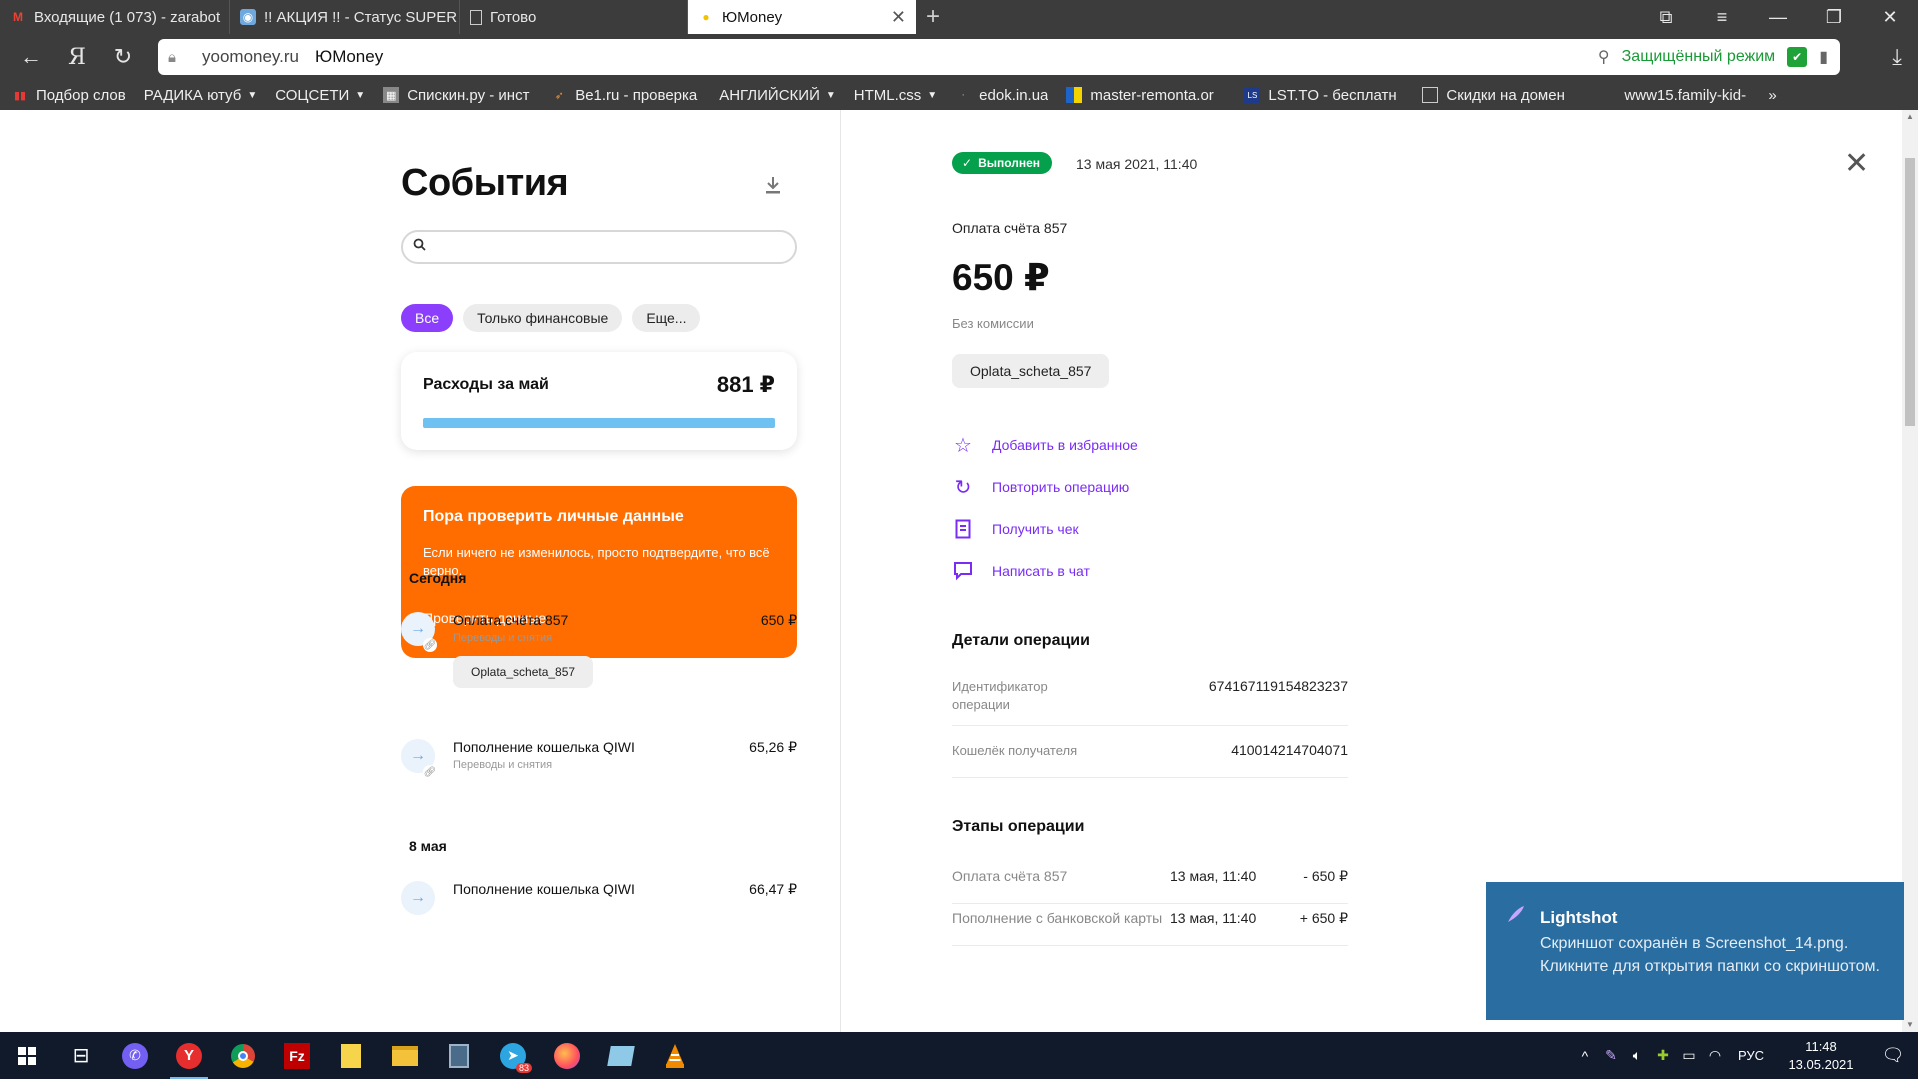  I want to click on stage-sum: - 650 ₽, so click(1325, 876).